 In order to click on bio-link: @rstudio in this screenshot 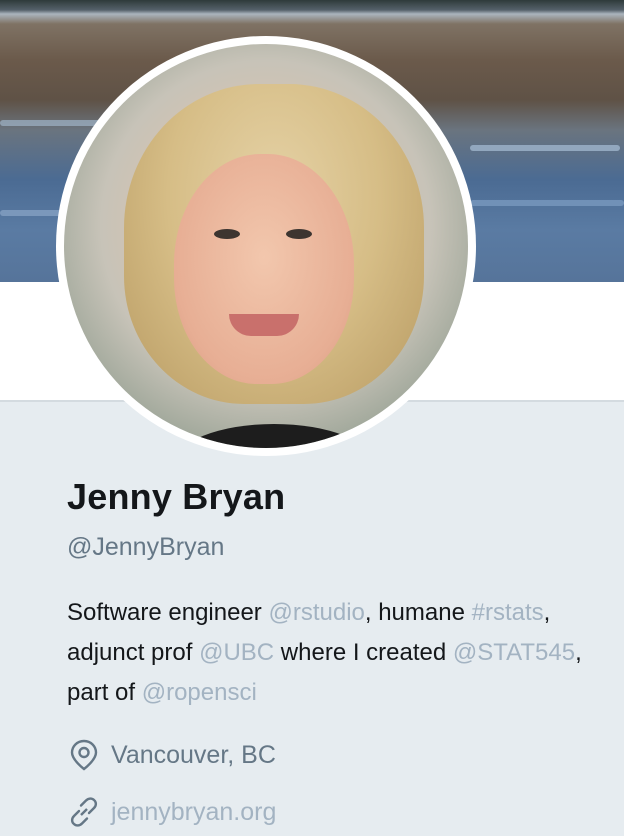, I will do `click(316, 612)`.